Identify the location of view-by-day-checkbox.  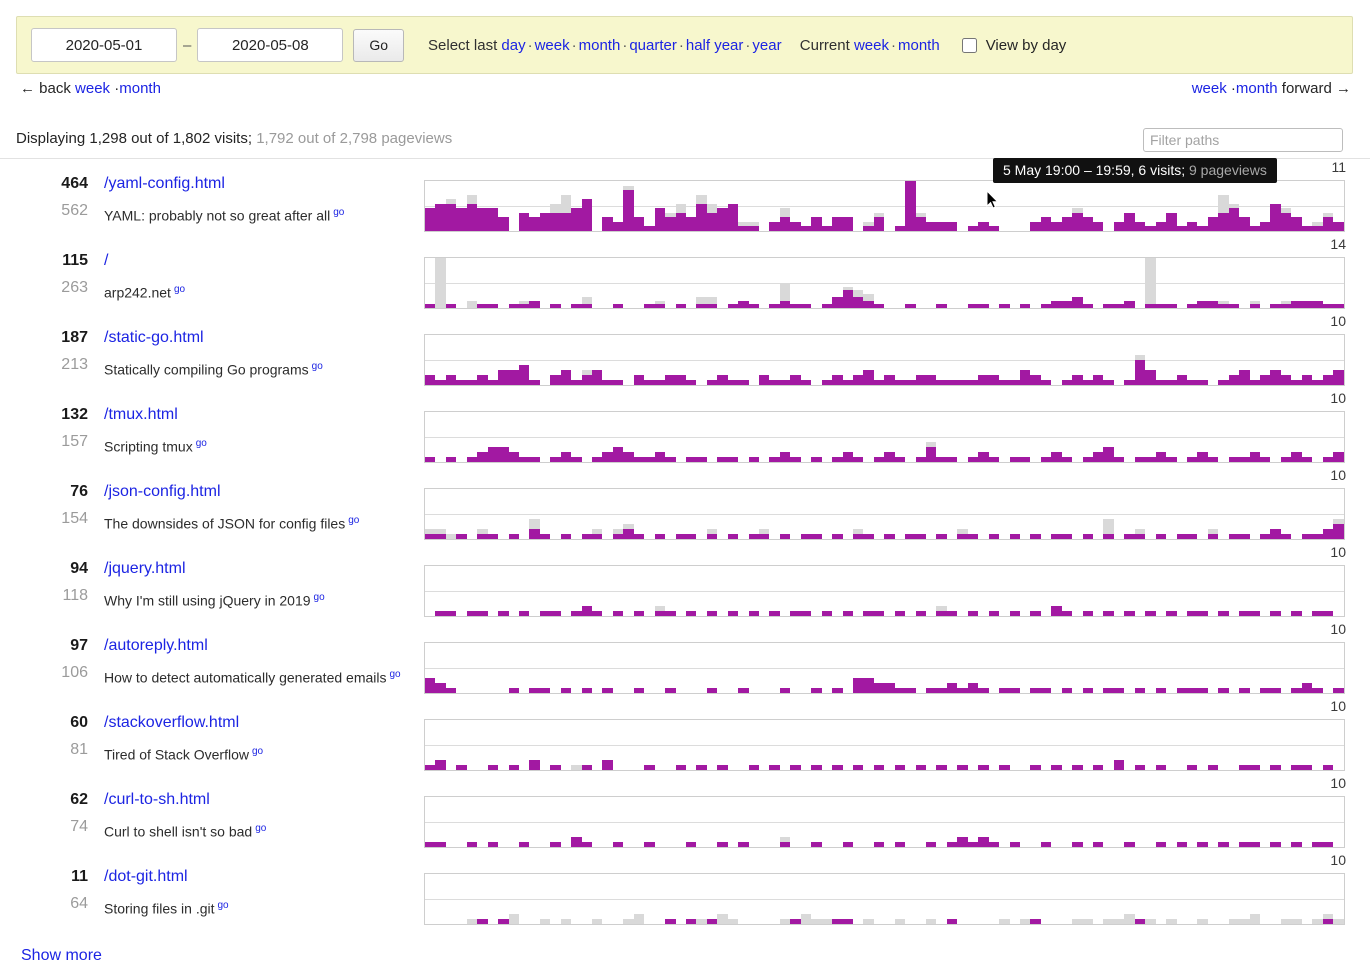
(969, 45).